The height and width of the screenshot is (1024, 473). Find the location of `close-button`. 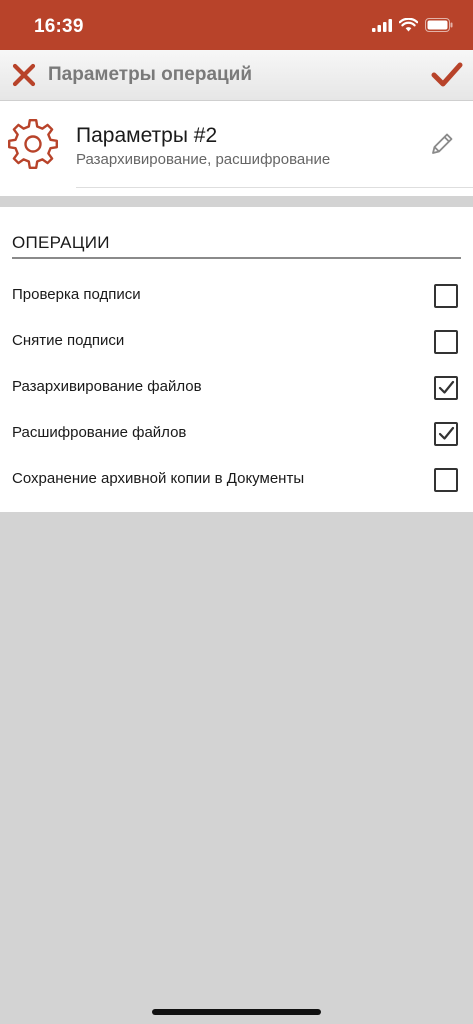

close-button is located at coordinates (24, 75).